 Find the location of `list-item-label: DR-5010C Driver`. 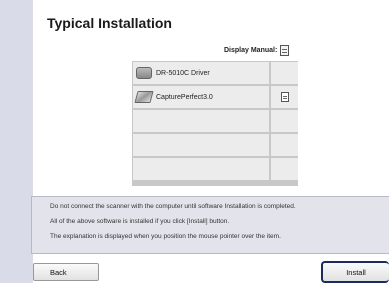

list-item-label: DR-5010C Driver is located at coordinates (183, 73).